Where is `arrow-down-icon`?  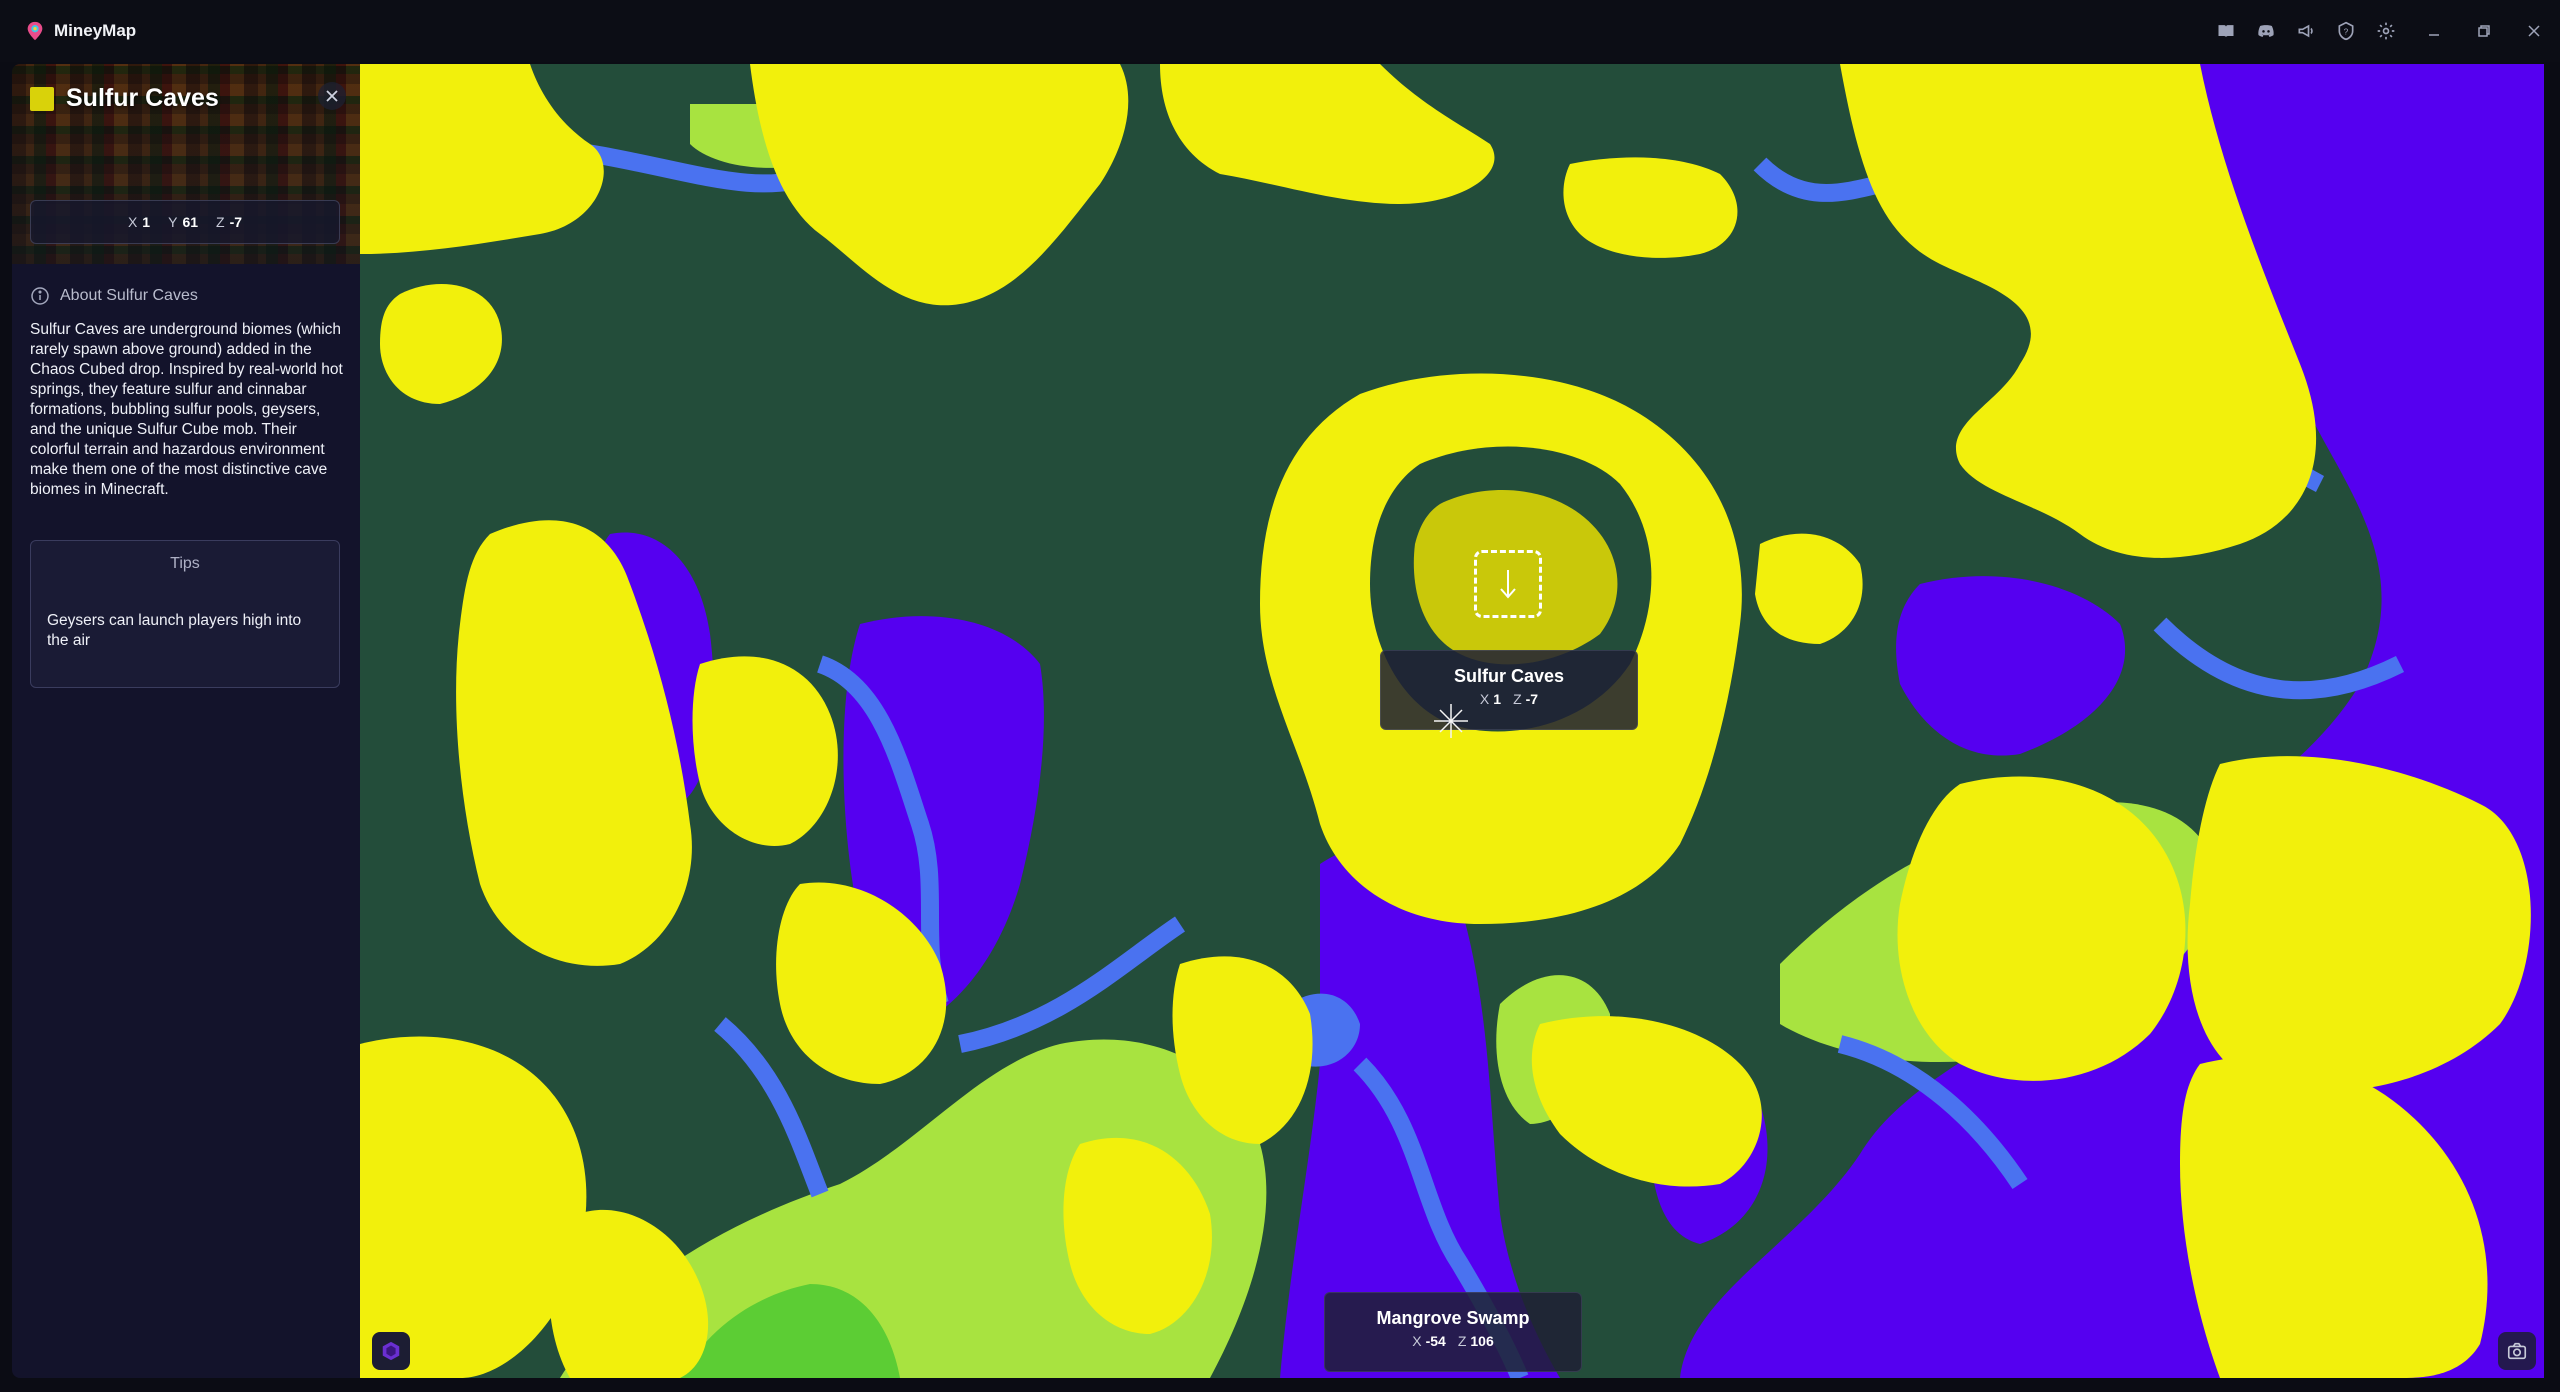 arrow-down-icon is located at coordinates (1508, 584).